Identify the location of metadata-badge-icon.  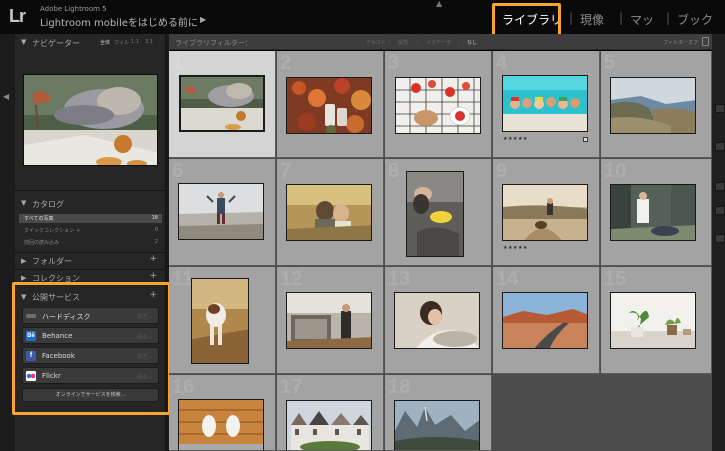
(585, 139).